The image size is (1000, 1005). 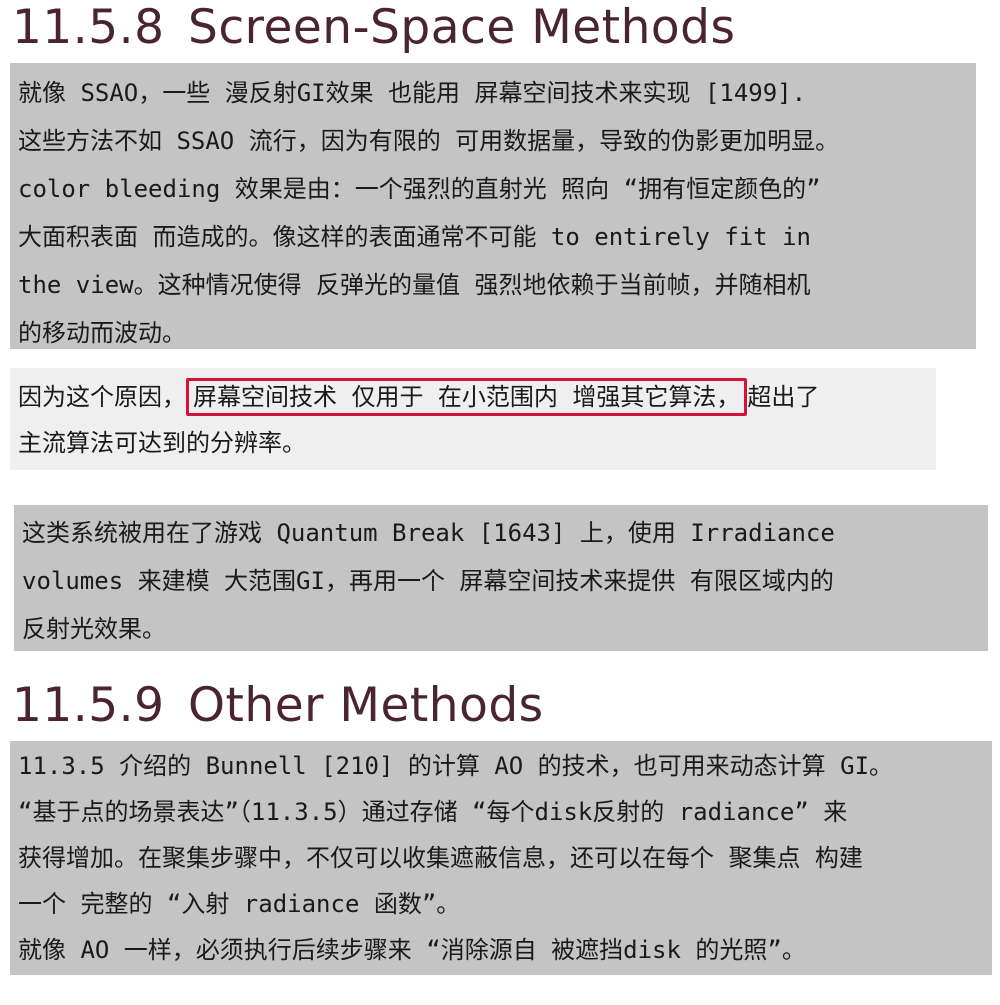 What do you see at coordinates (366, 705) in the screenshot?
I see `section-title: Other Methods` at bounding box center [366, 705].